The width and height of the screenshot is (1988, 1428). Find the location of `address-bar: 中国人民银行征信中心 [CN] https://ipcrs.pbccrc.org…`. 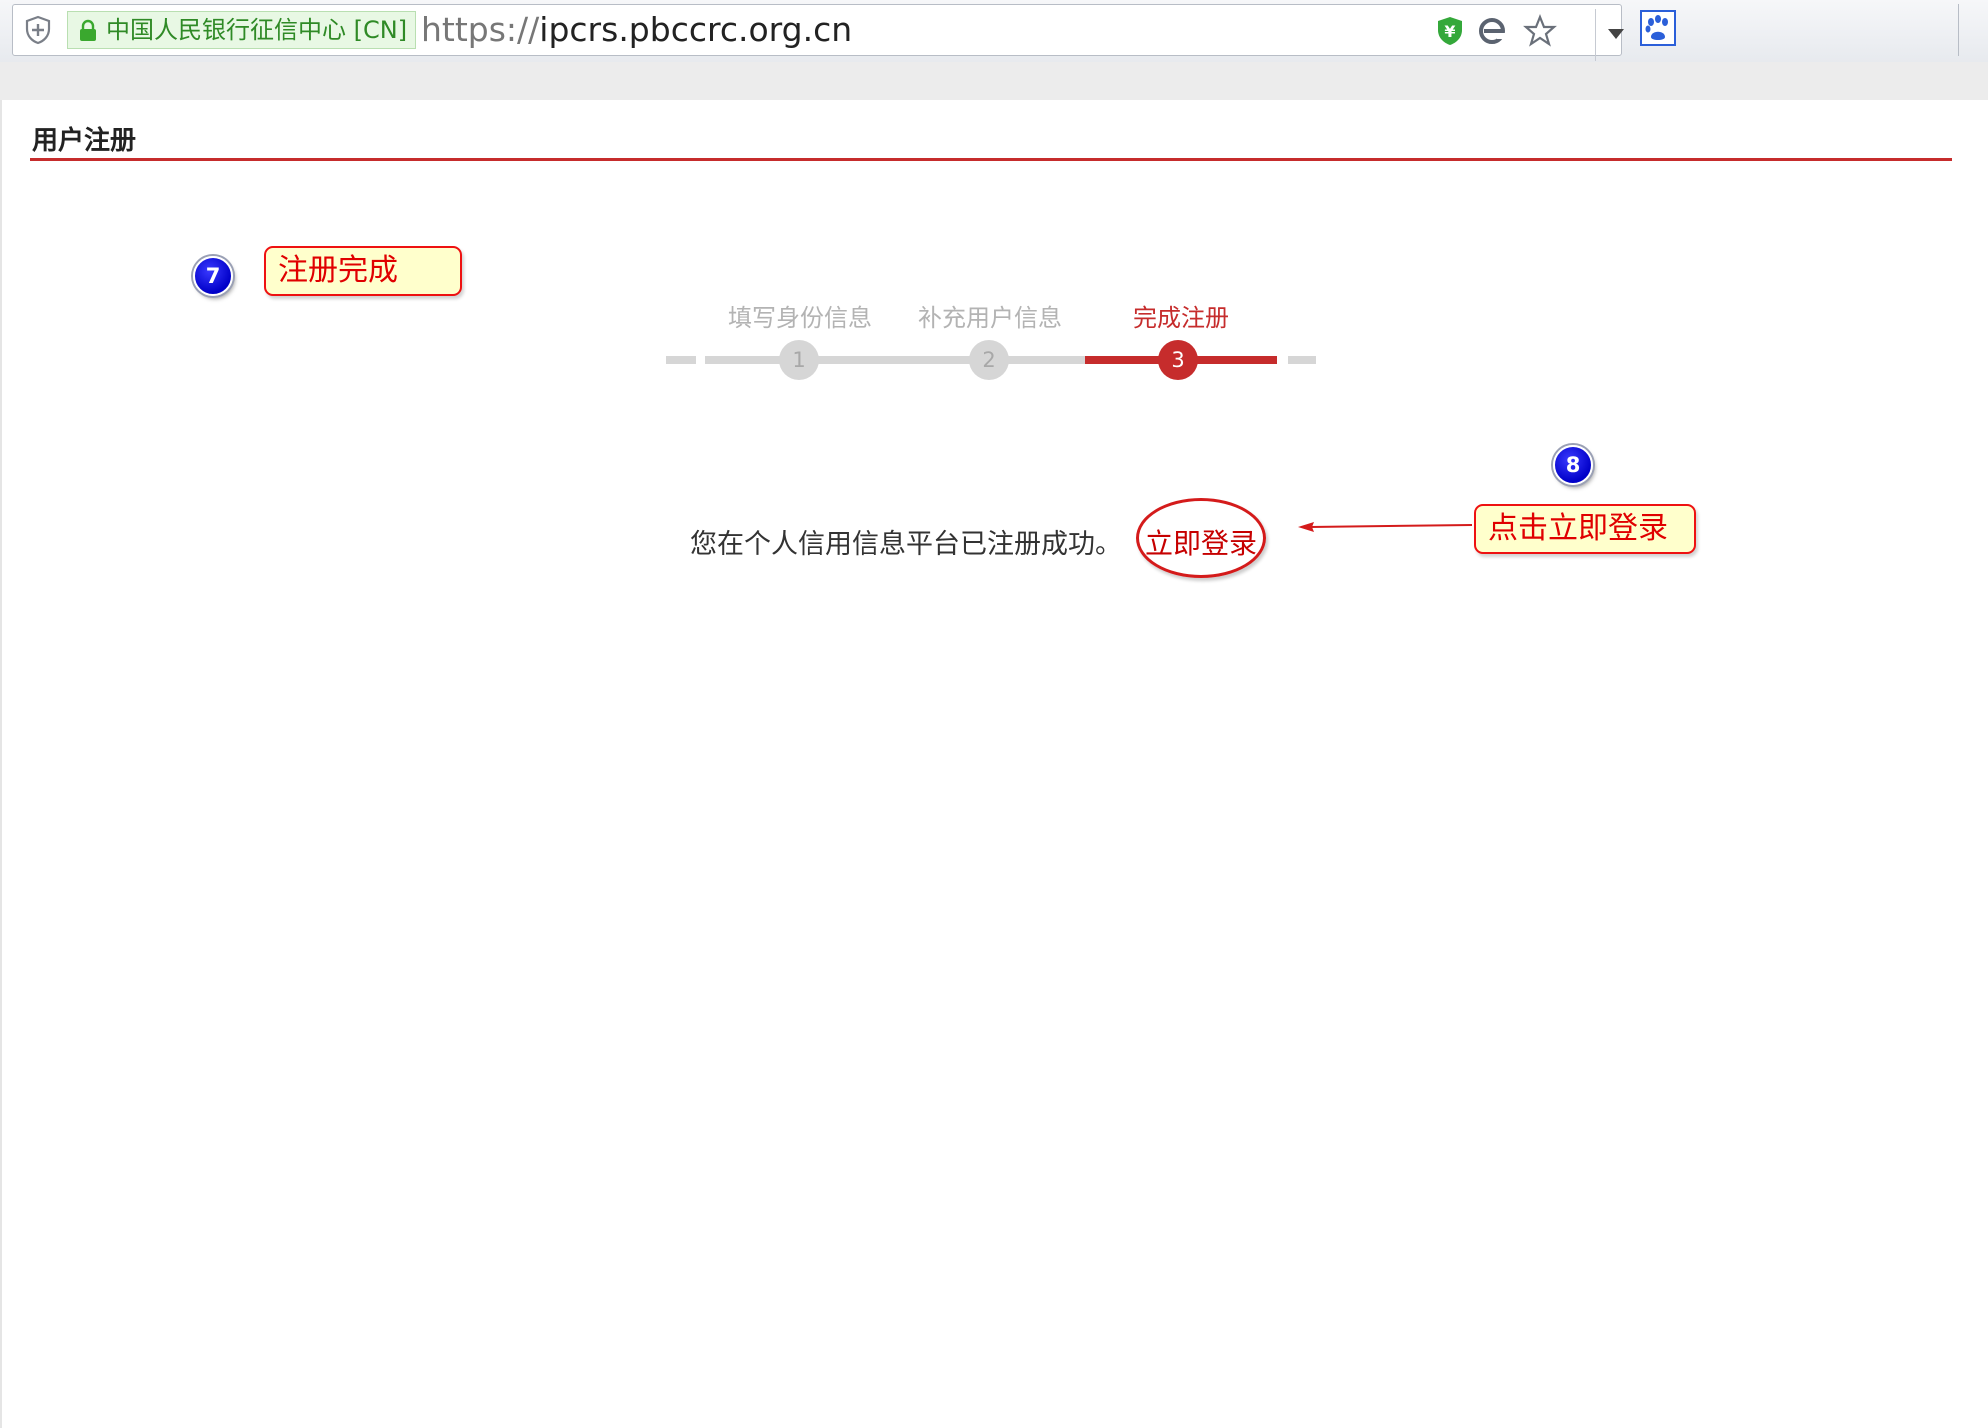

address-bar: 中国人民银行征信中心 [CN] https://ipcrs.pbccrc.org… is located at coordinates (818, 32).